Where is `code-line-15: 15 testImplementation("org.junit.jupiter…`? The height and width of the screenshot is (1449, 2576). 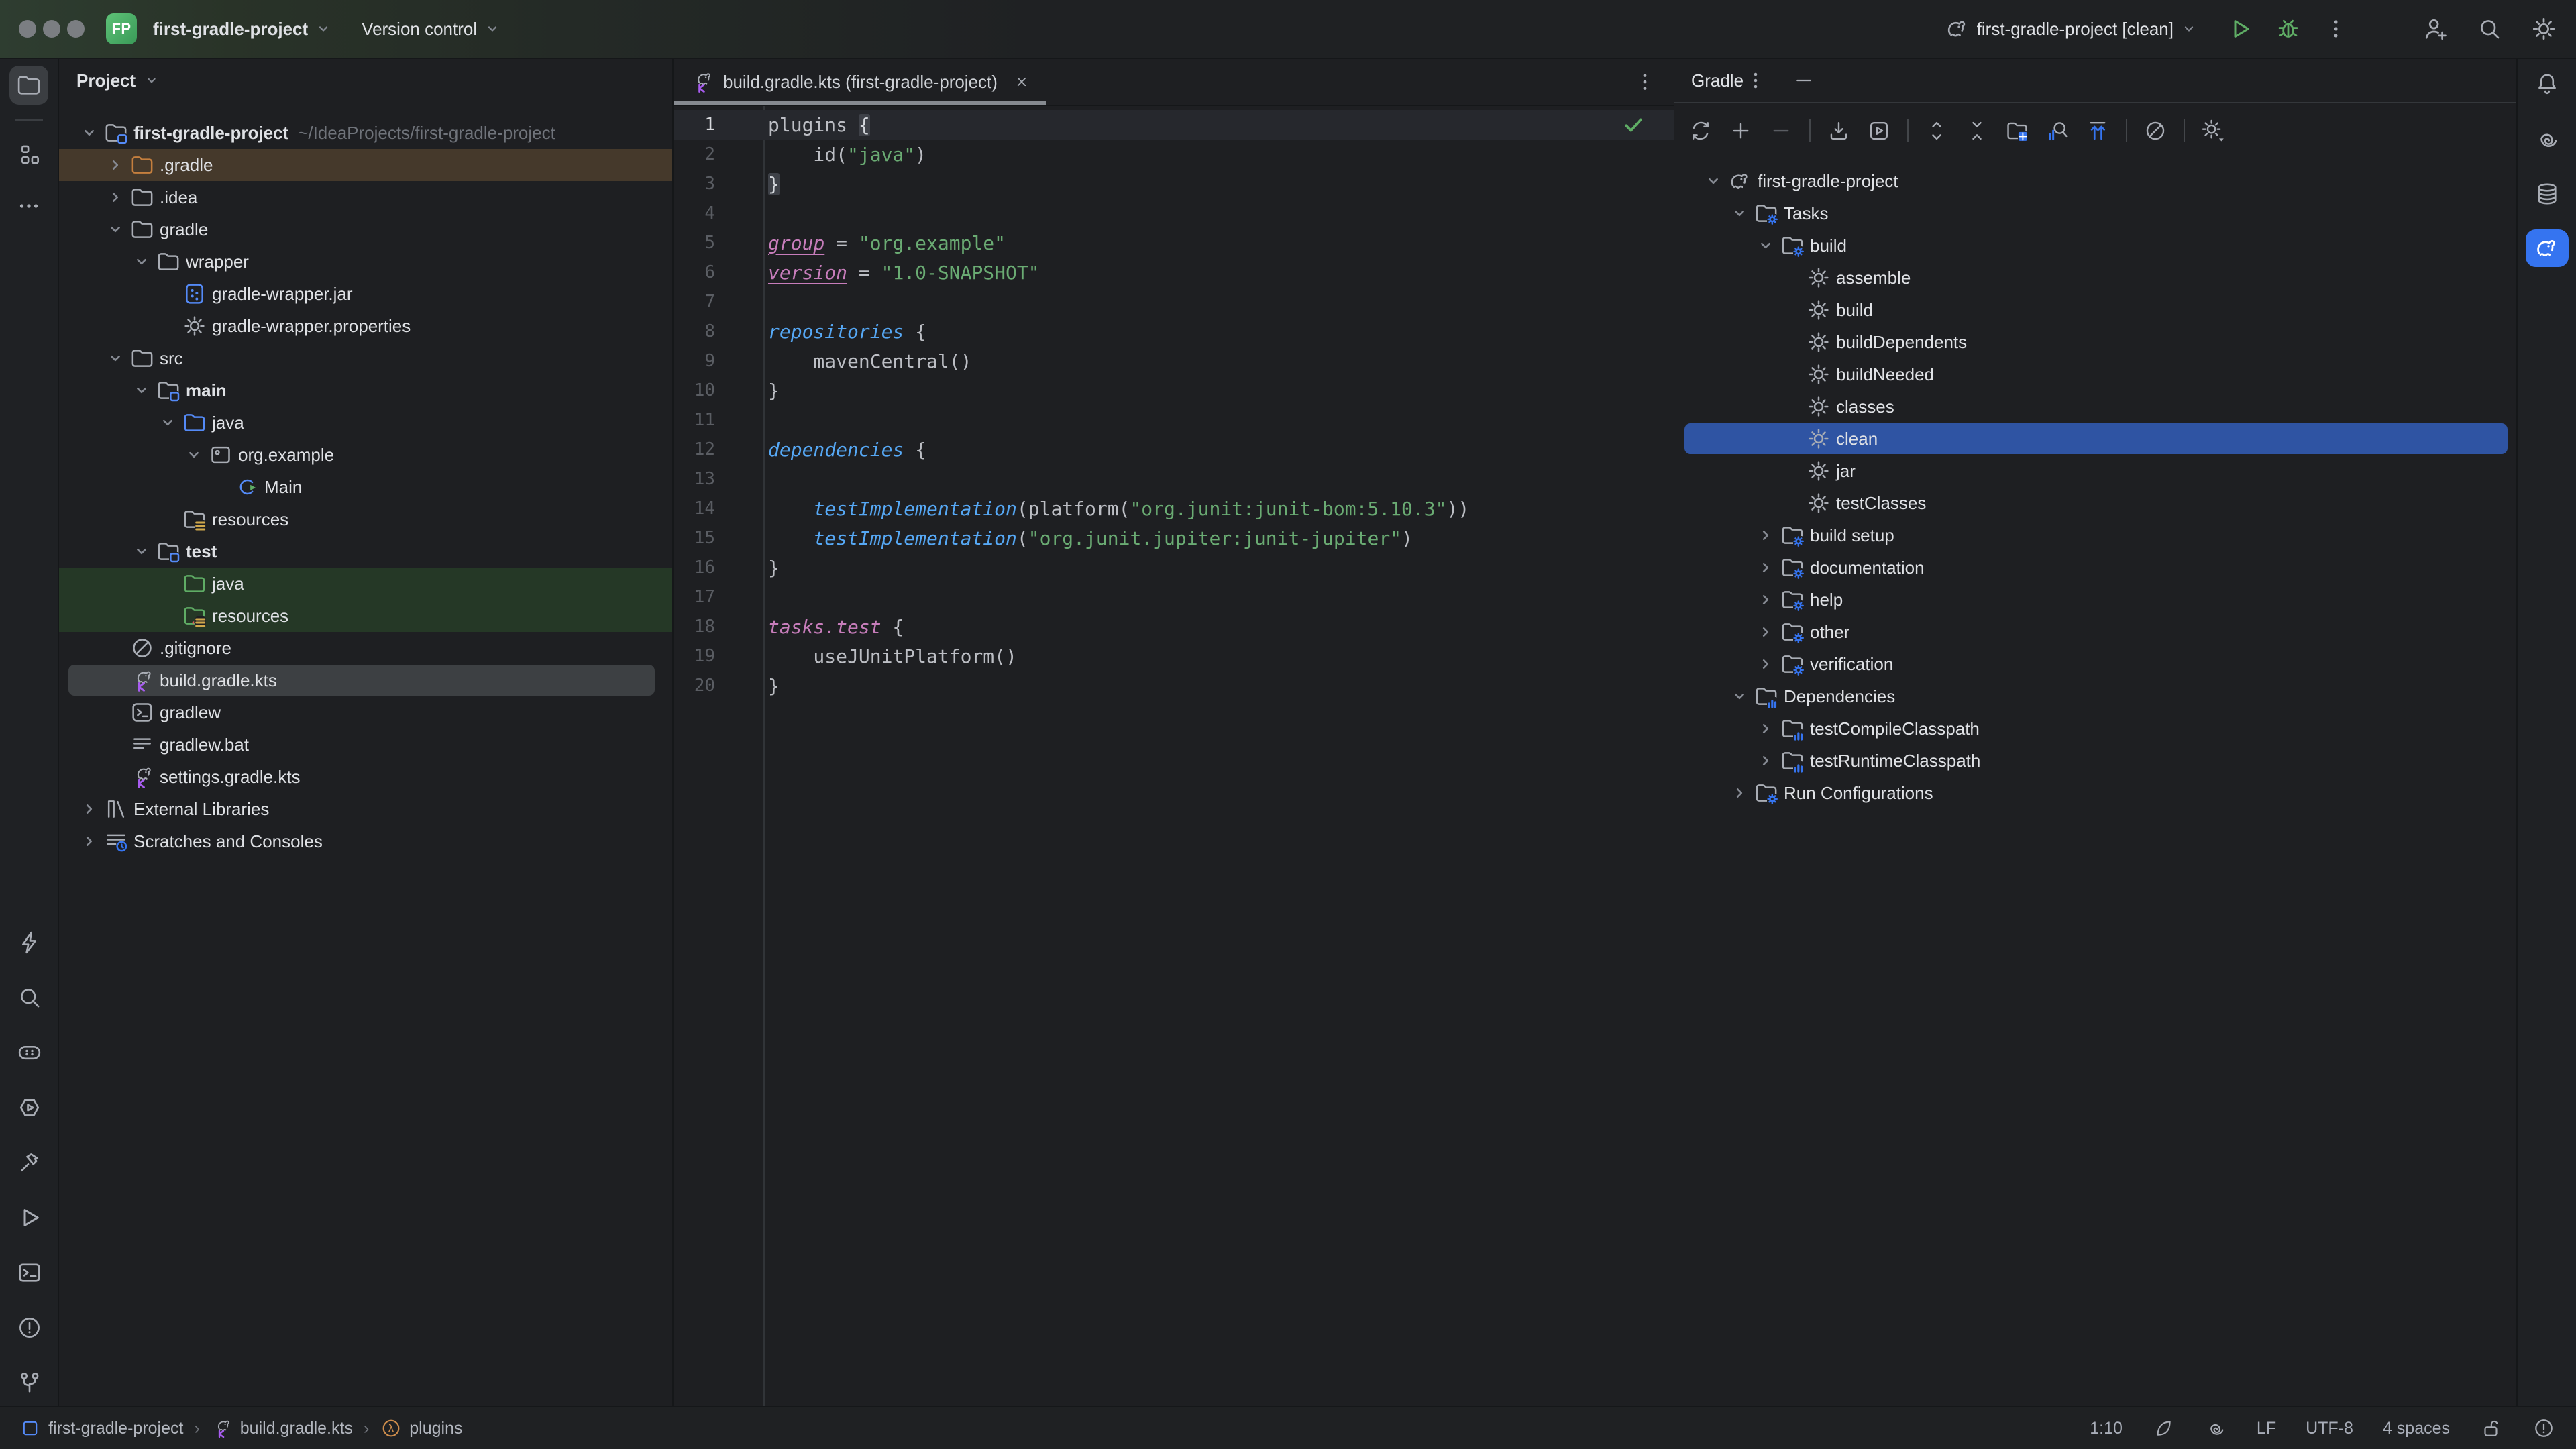
code-line-15: 15 testImplementation("org.junit.jupiter… is located at coordinates (1174, 538).